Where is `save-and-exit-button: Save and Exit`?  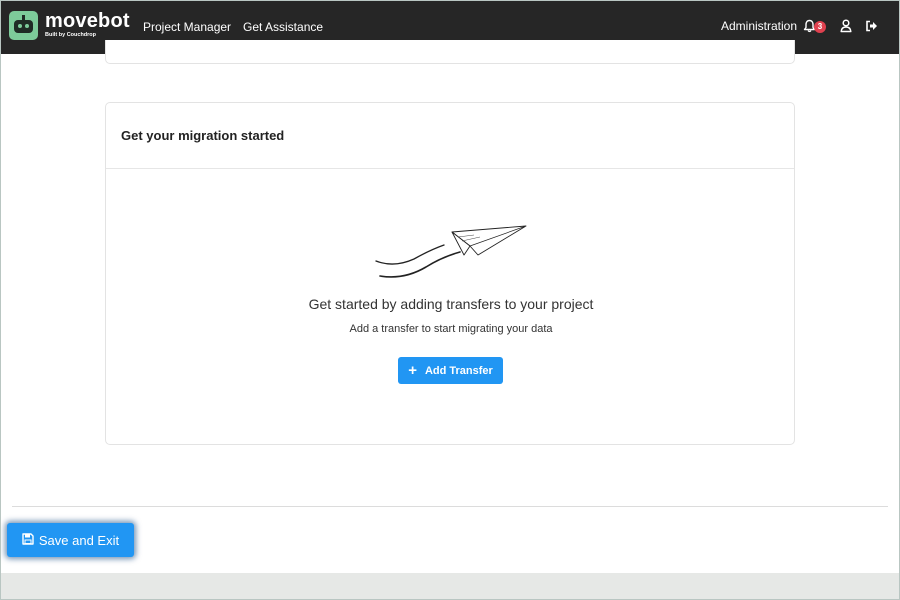
save-and-exit-button: Save and Exit is located at coordinates (70, 540).